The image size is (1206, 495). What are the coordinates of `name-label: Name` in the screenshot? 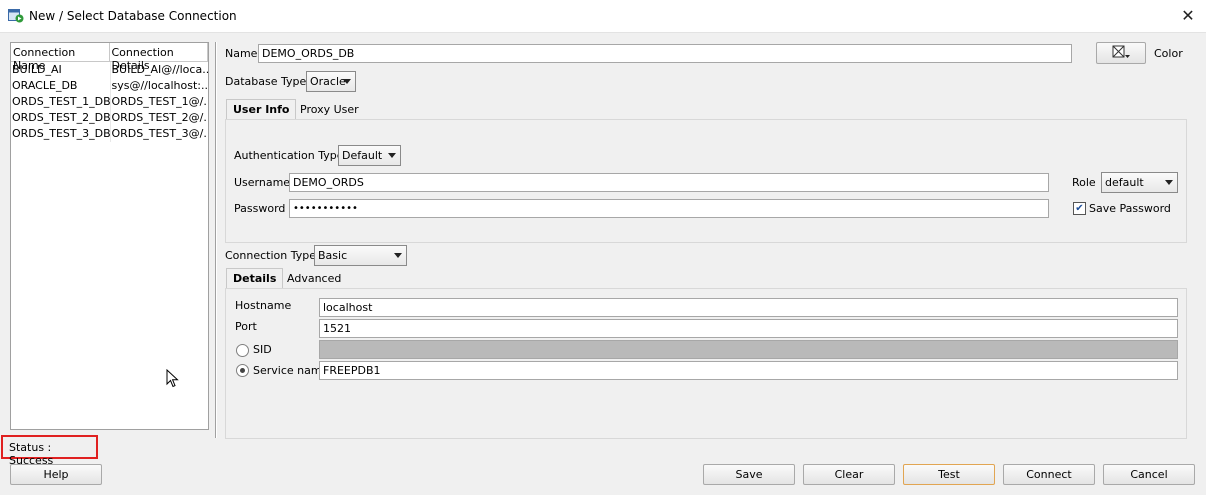 It's located at (241, 53).